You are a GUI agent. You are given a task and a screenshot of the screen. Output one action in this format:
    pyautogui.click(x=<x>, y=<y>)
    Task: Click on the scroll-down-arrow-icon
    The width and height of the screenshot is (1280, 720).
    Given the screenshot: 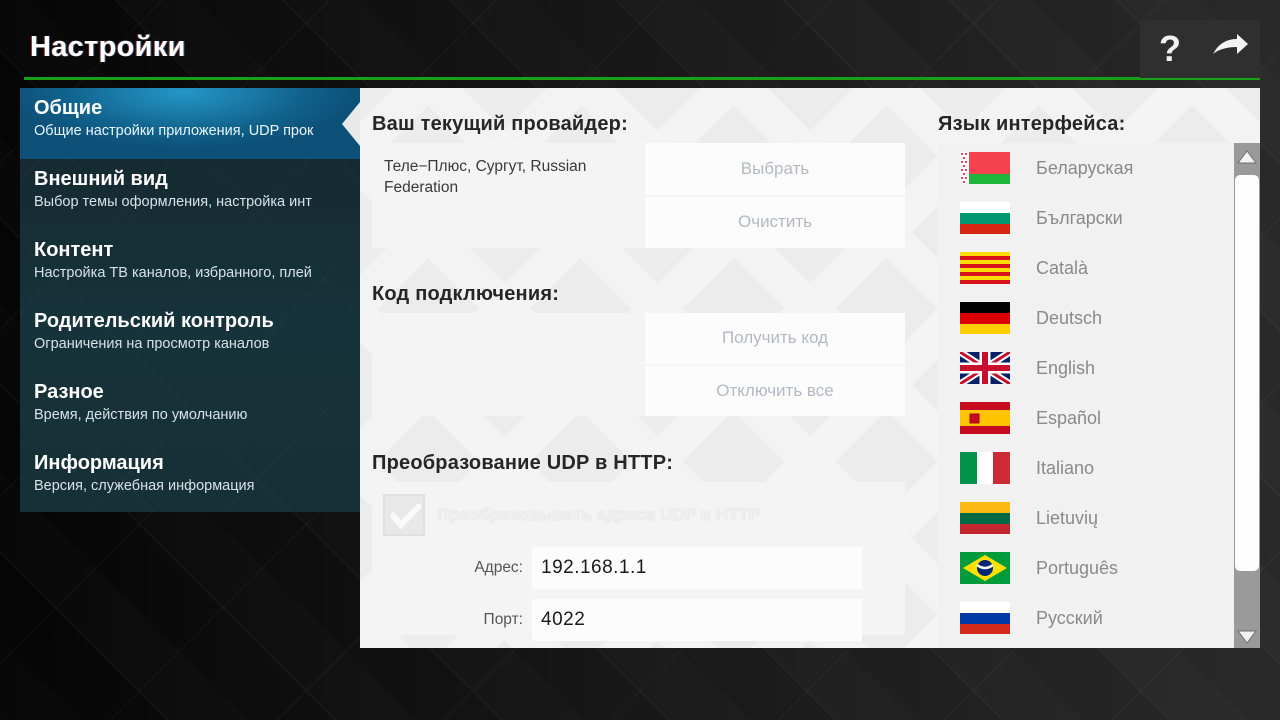 What is the action you would take?
    pyautogui.click(x=1247, y=635)
    